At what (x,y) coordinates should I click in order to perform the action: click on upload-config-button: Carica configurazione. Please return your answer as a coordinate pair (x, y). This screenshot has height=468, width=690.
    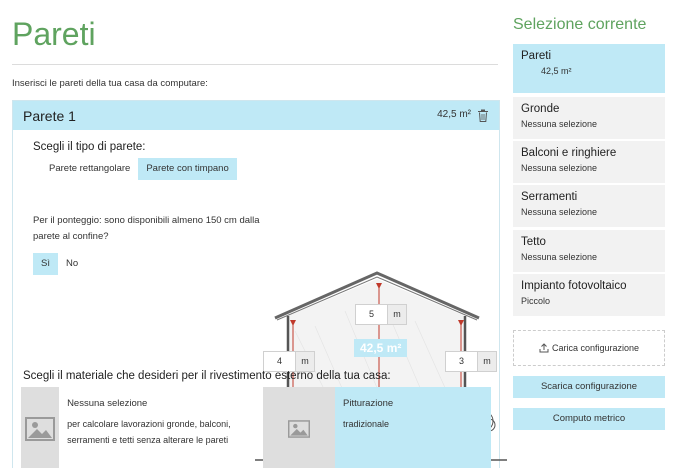
    Looking at the image, I should click on (589, 348).